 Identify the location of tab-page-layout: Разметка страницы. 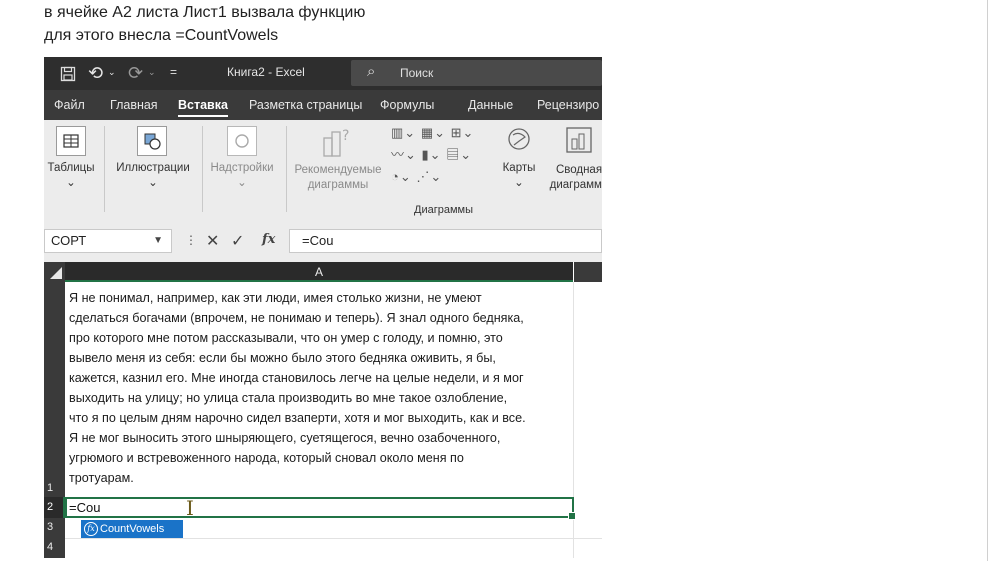
(305, 105).